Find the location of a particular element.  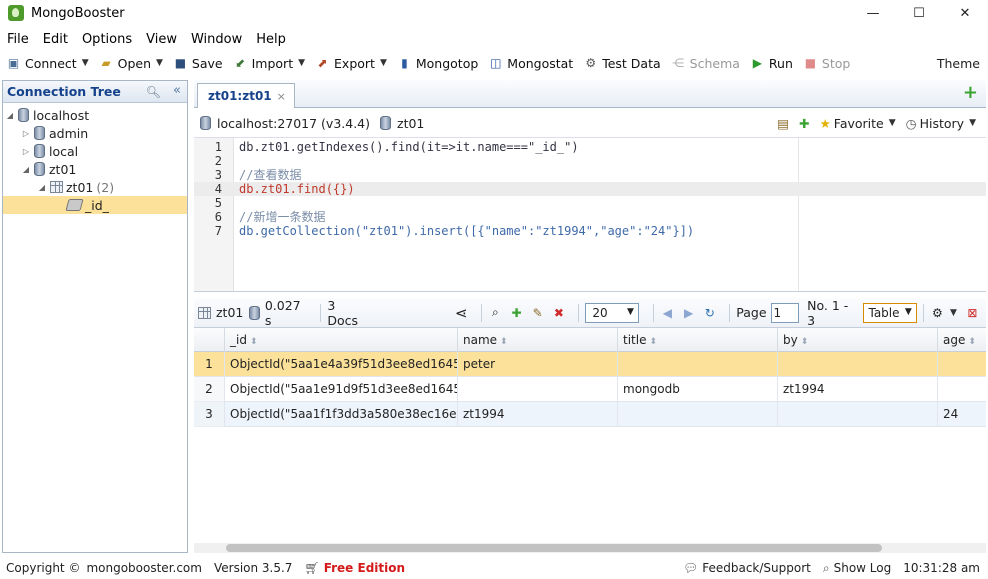

column-header-name: name ⬍ is located at coordinates (538, 340).